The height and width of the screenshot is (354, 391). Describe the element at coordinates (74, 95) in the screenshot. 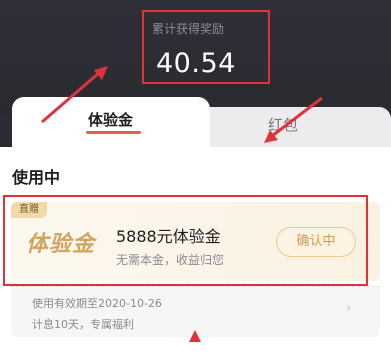

I see `arrow-annotation-reward` at that location.